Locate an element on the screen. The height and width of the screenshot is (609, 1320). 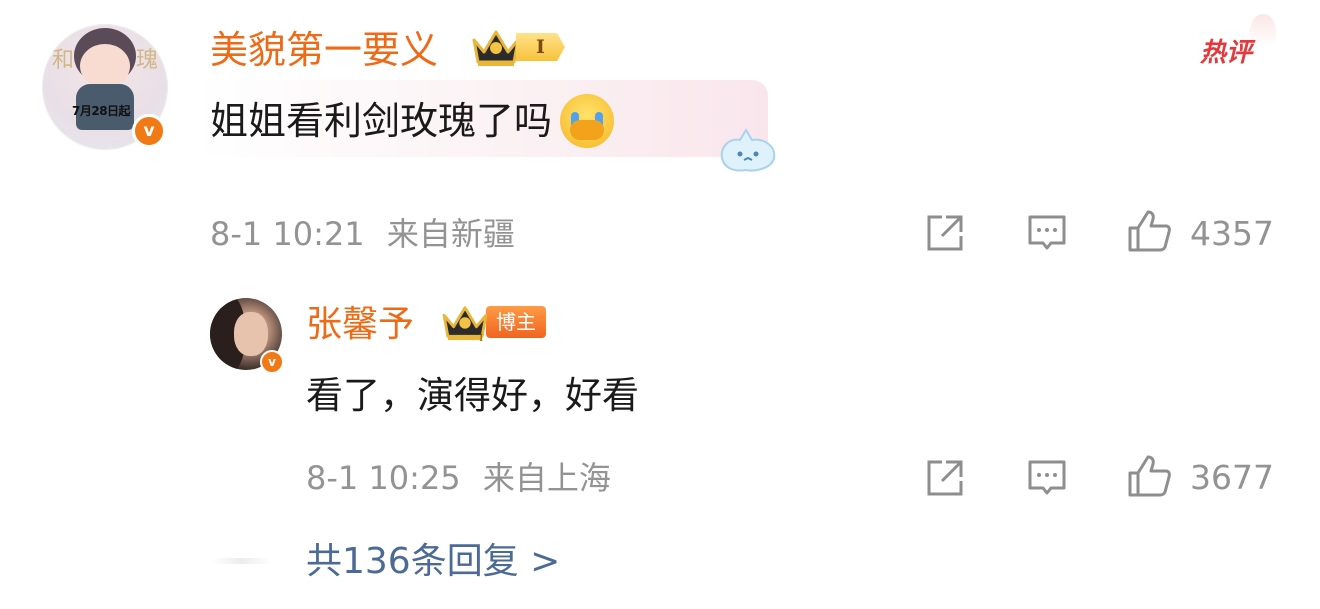
crying-face-emoji-icon is located at coordinates (587, 121).